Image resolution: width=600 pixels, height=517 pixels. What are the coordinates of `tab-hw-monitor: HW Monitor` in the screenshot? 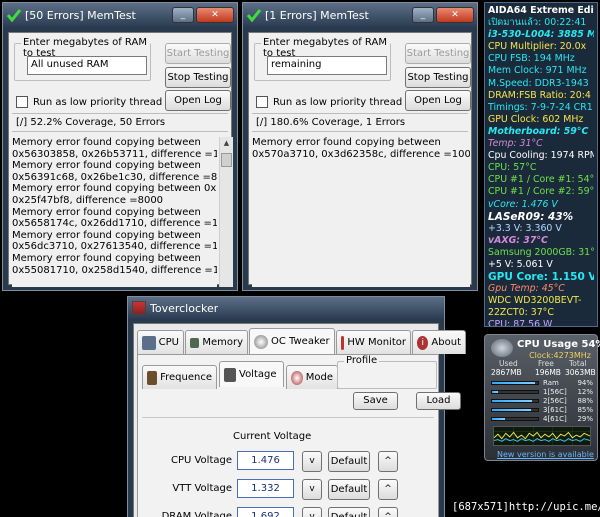 It's located at (373, 342).